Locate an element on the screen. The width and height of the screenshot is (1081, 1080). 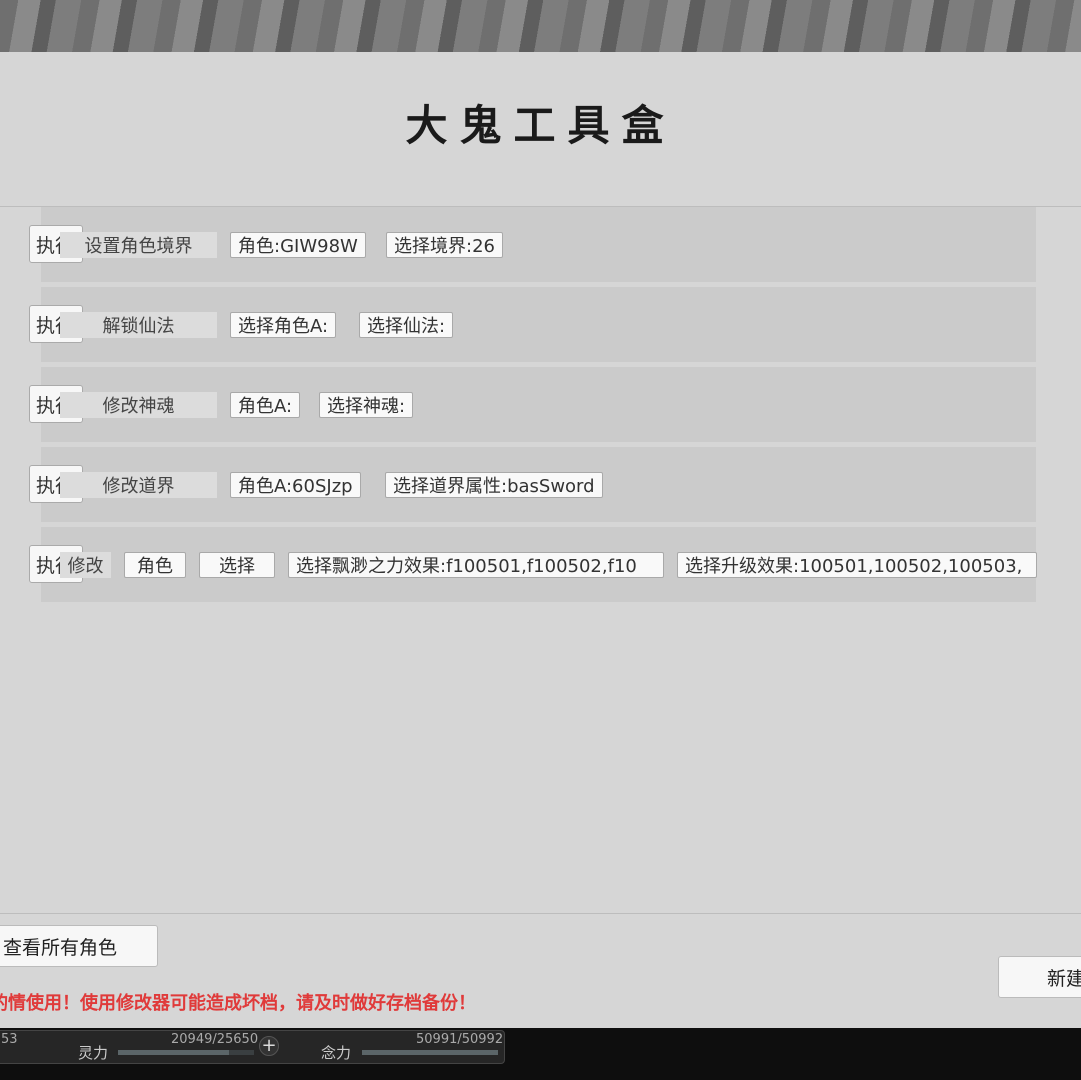
spirit-bar is located at coordinates (186, 1052).